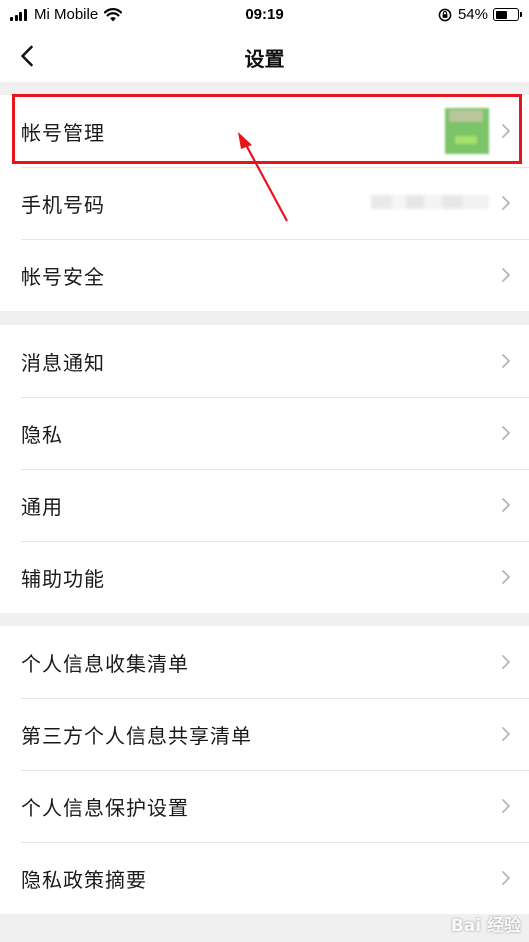 The height and width of the screenshot is (942, 529). What do you see at coordinates (264, 275) in the screenshot?
I see `row-account-security: 帐号安全` at bounding box center [264, 275].